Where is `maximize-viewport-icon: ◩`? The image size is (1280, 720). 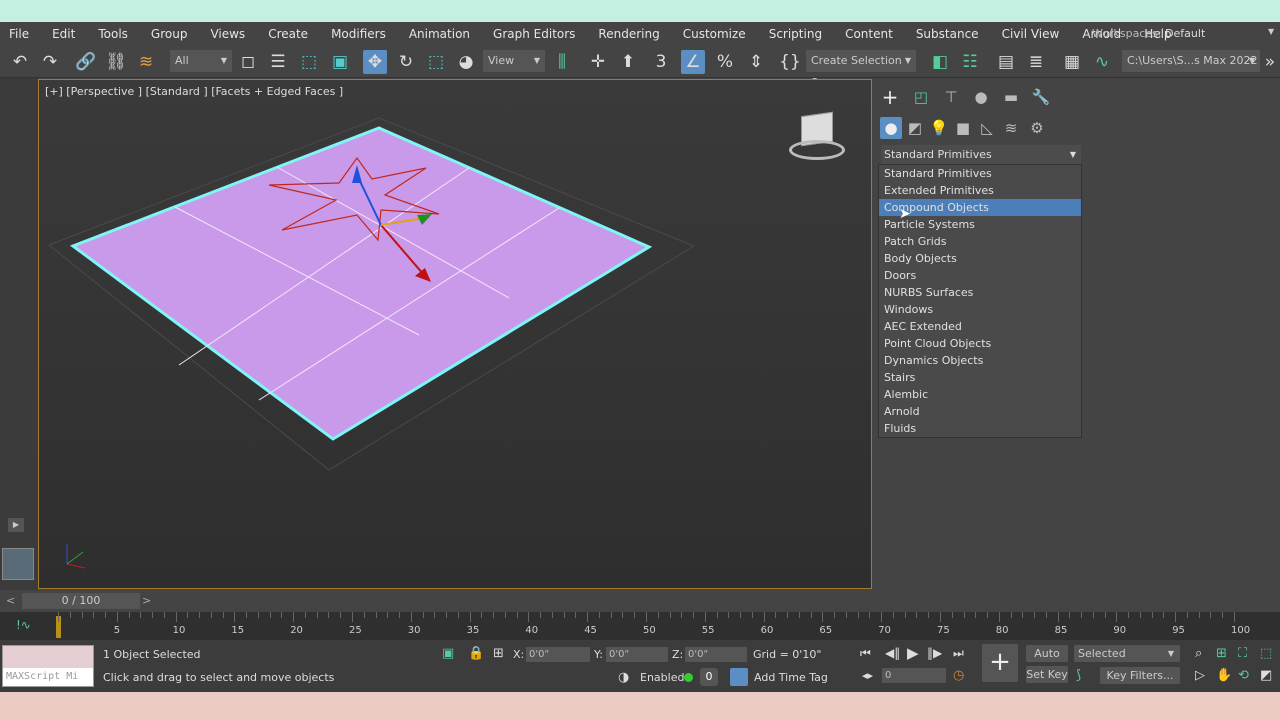 maximize-viewport-icon: ◩ is located at coordinates (1266, 675).